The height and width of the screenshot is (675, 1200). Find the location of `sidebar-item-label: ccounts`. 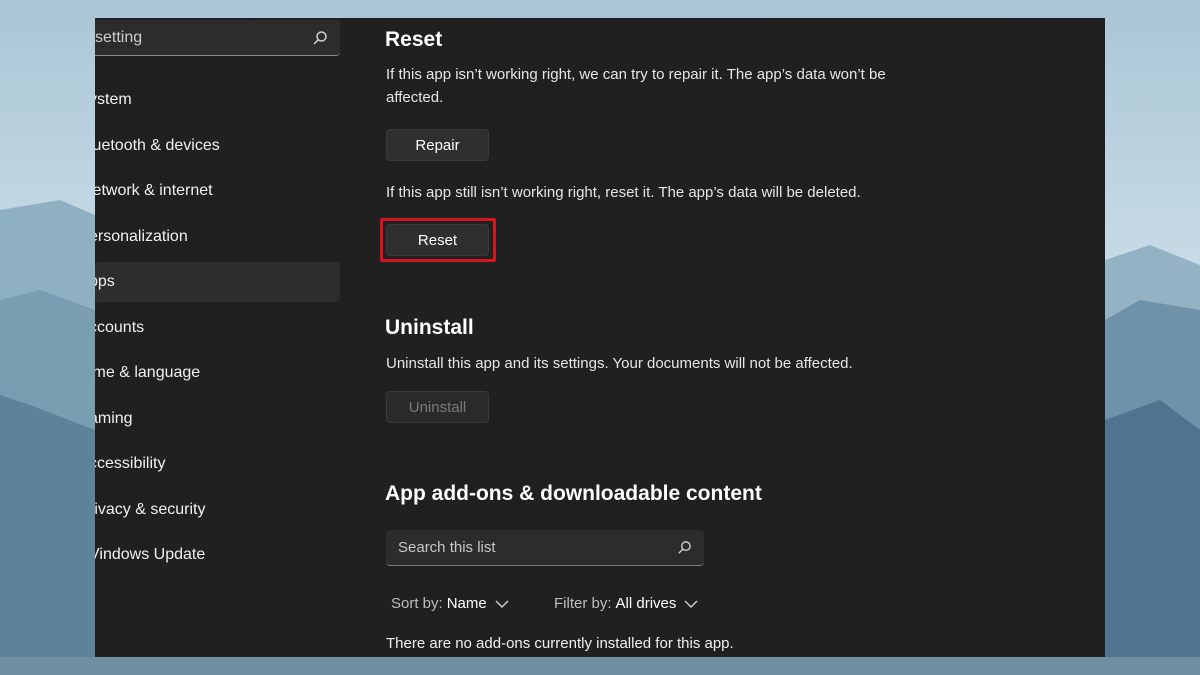

sidebar-item-label: ccounts is located at coordinates (120, 327).